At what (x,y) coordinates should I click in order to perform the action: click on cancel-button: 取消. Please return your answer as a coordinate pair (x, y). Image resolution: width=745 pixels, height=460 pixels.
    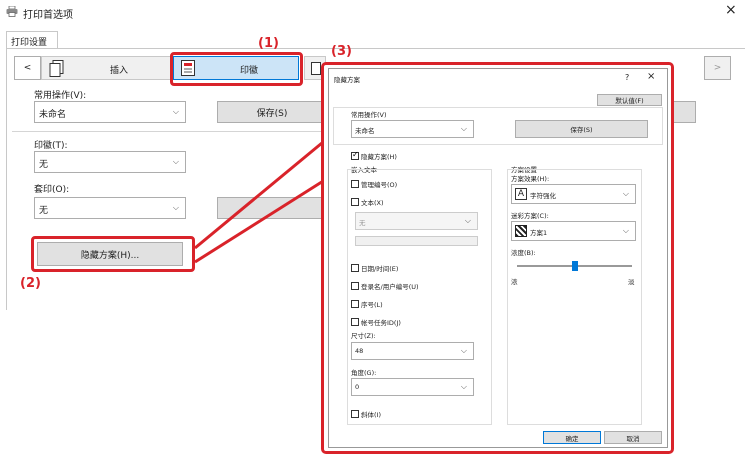
    Looking at the image, I should click on (633, 437).